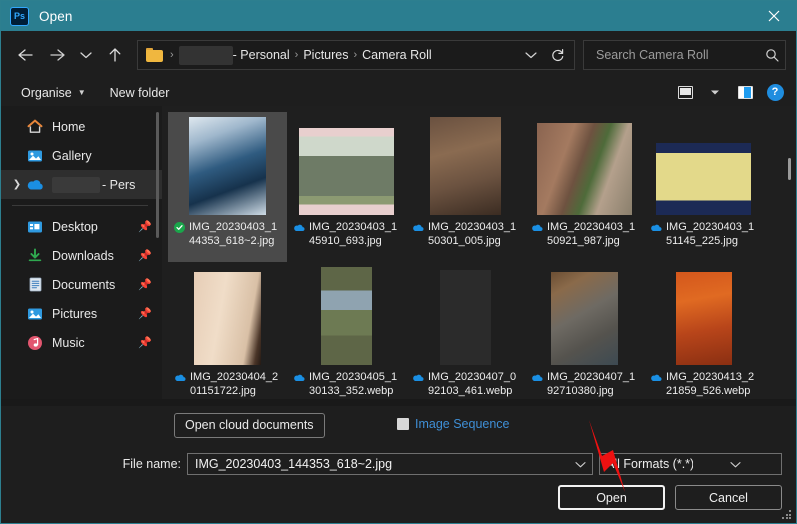 The height and width of the screenshot is (524, 797). I want to click on file-tile: IMG_20230403_151145_225.jpg, so click(703, 187).